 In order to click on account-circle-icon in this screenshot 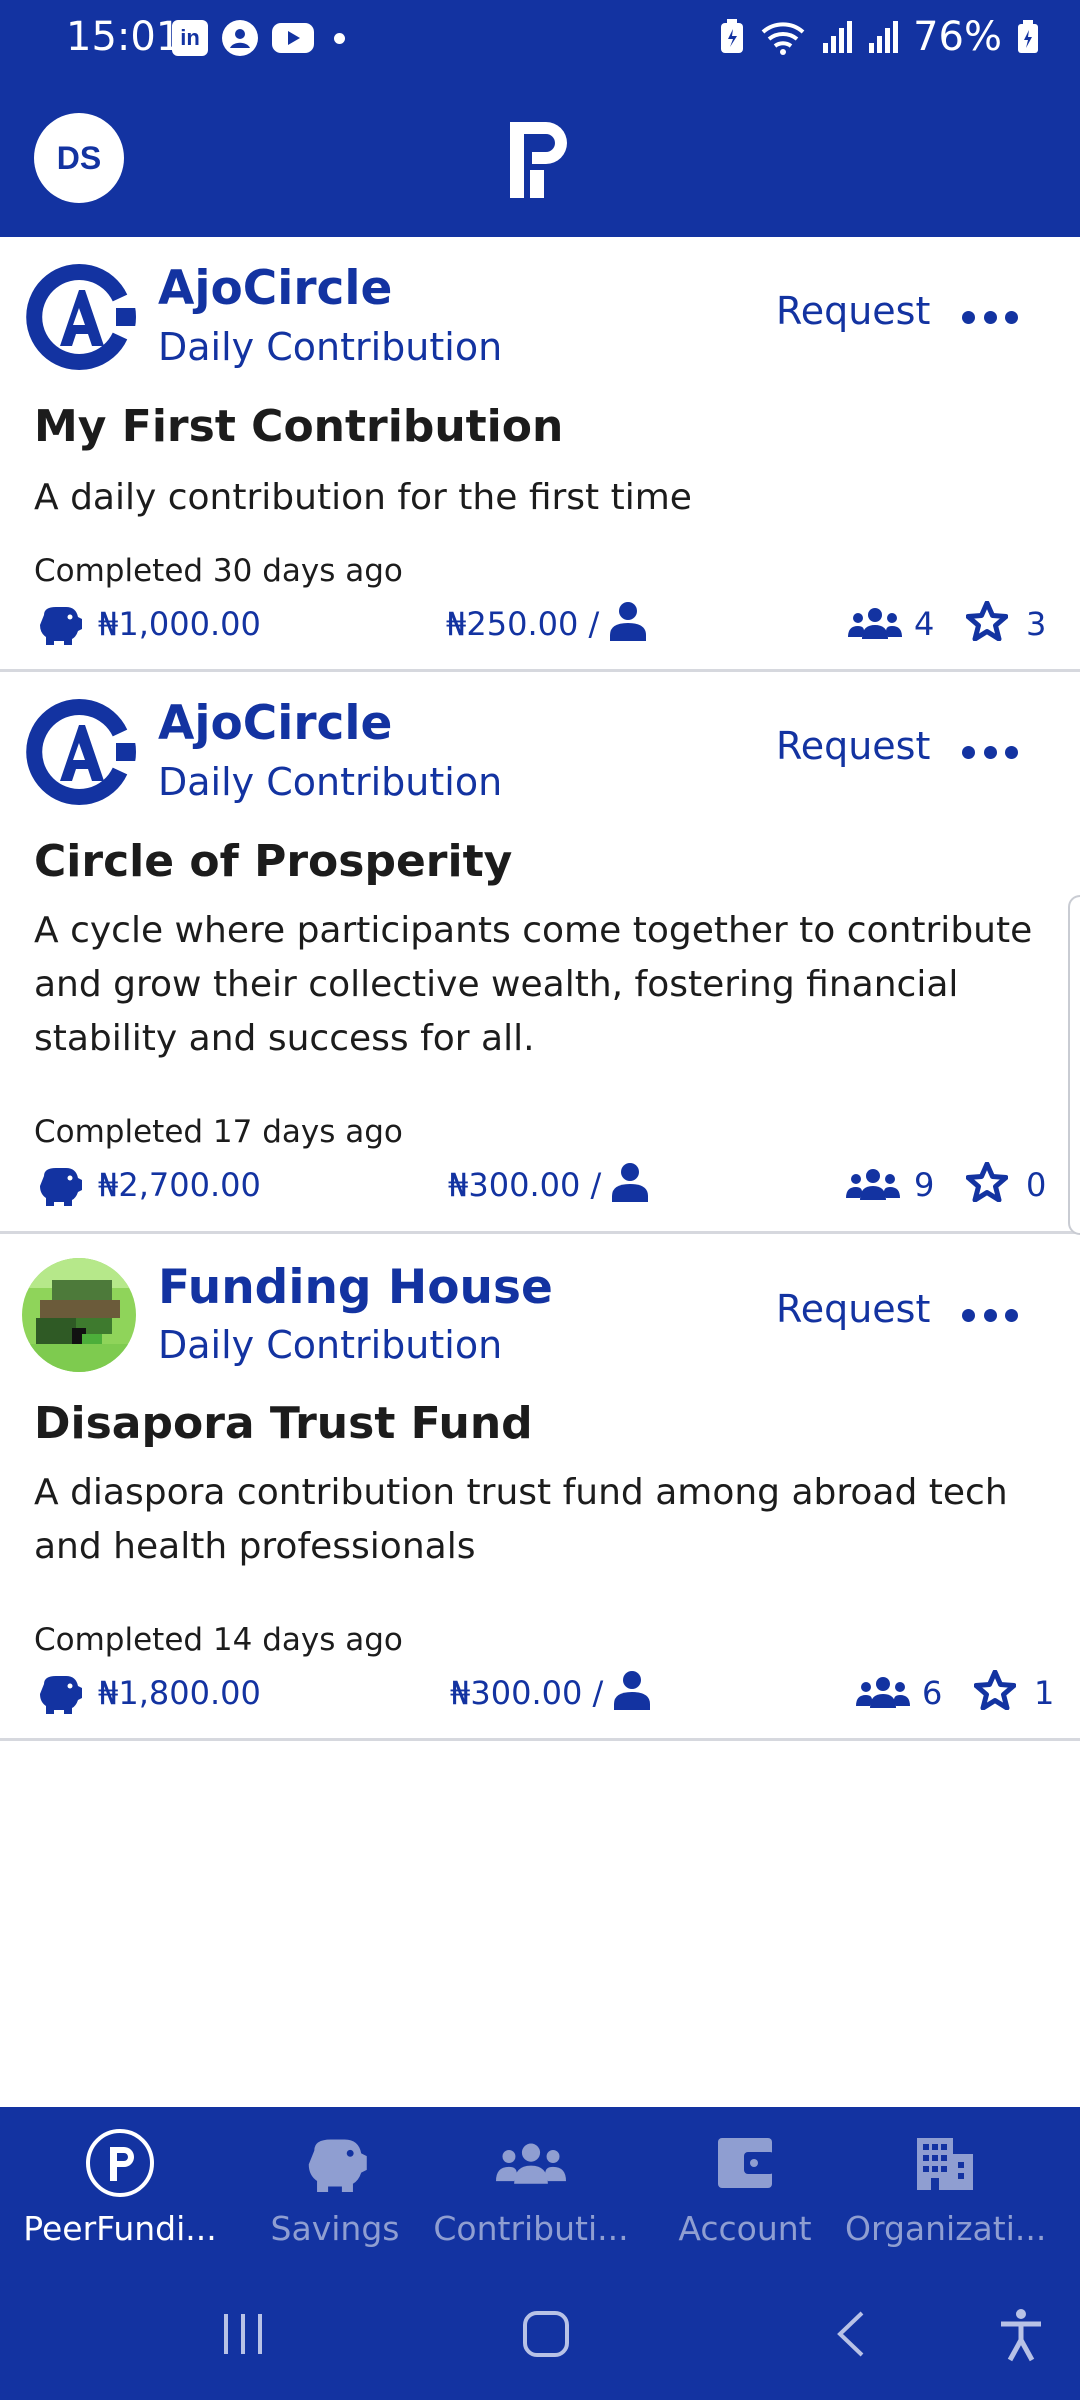, I will do `click(240, 38)`.